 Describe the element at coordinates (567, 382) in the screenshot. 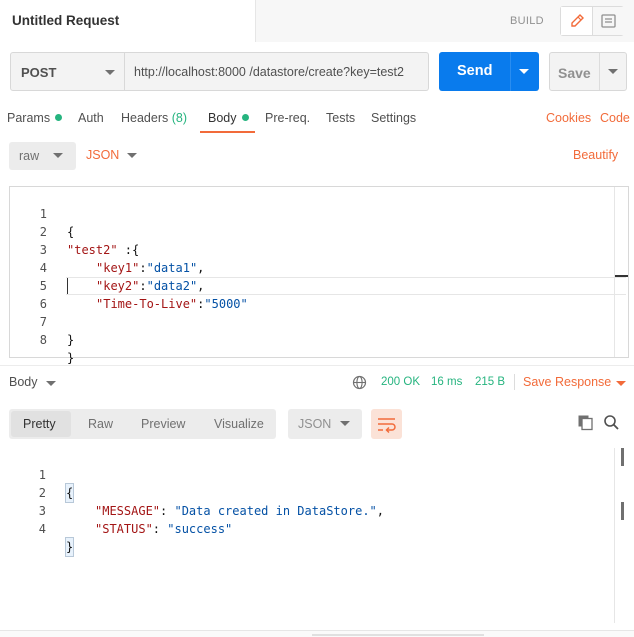

I see `save-response-label: Save Response` at that location.